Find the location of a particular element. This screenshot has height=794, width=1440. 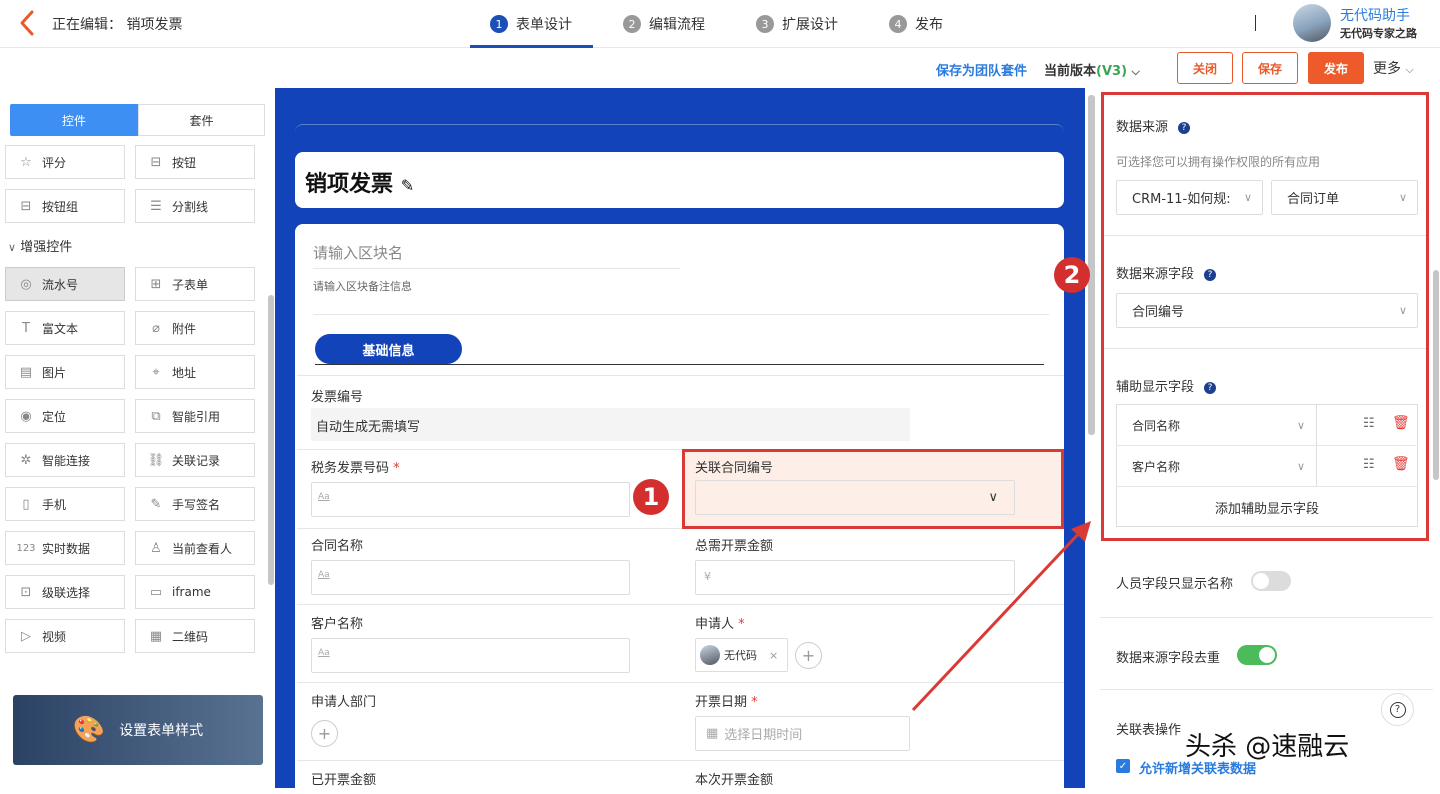

iframe-icon: ▭ is located at coordinates (156, 592).